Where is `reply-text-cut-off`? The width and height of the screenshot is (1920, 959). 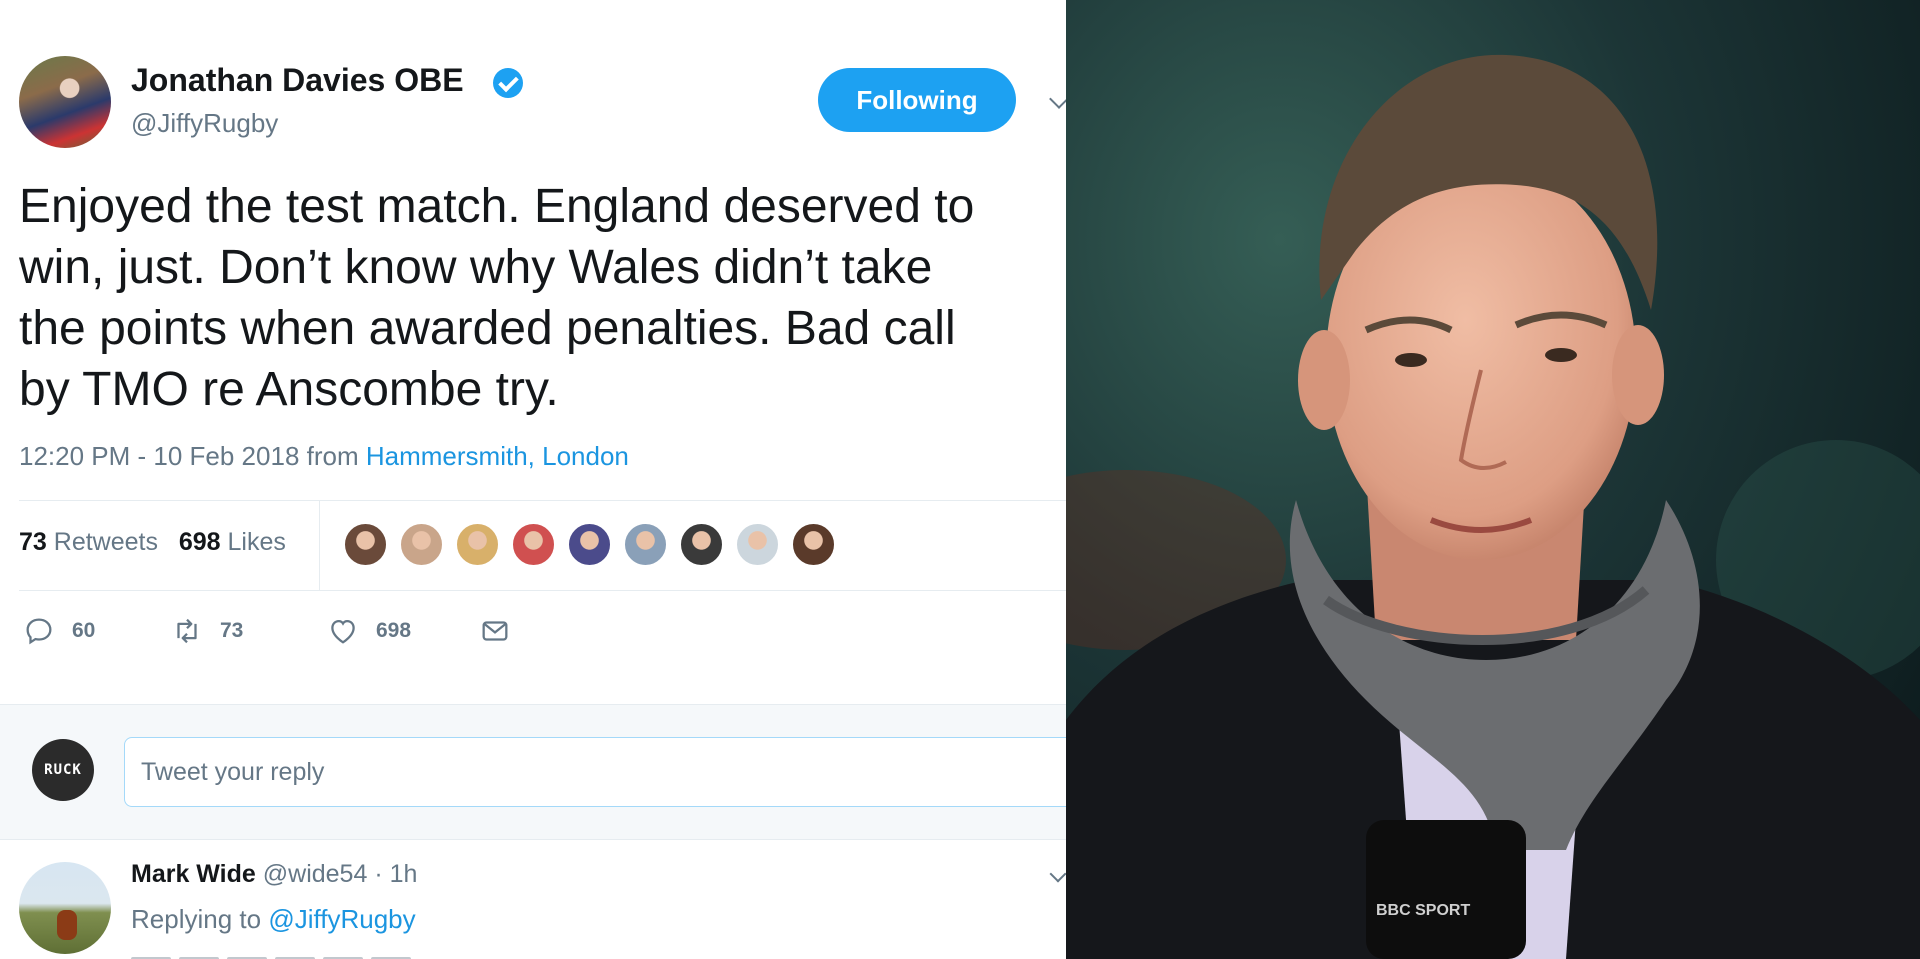
reply-text-cut-off is located at coordinates (311, 954).